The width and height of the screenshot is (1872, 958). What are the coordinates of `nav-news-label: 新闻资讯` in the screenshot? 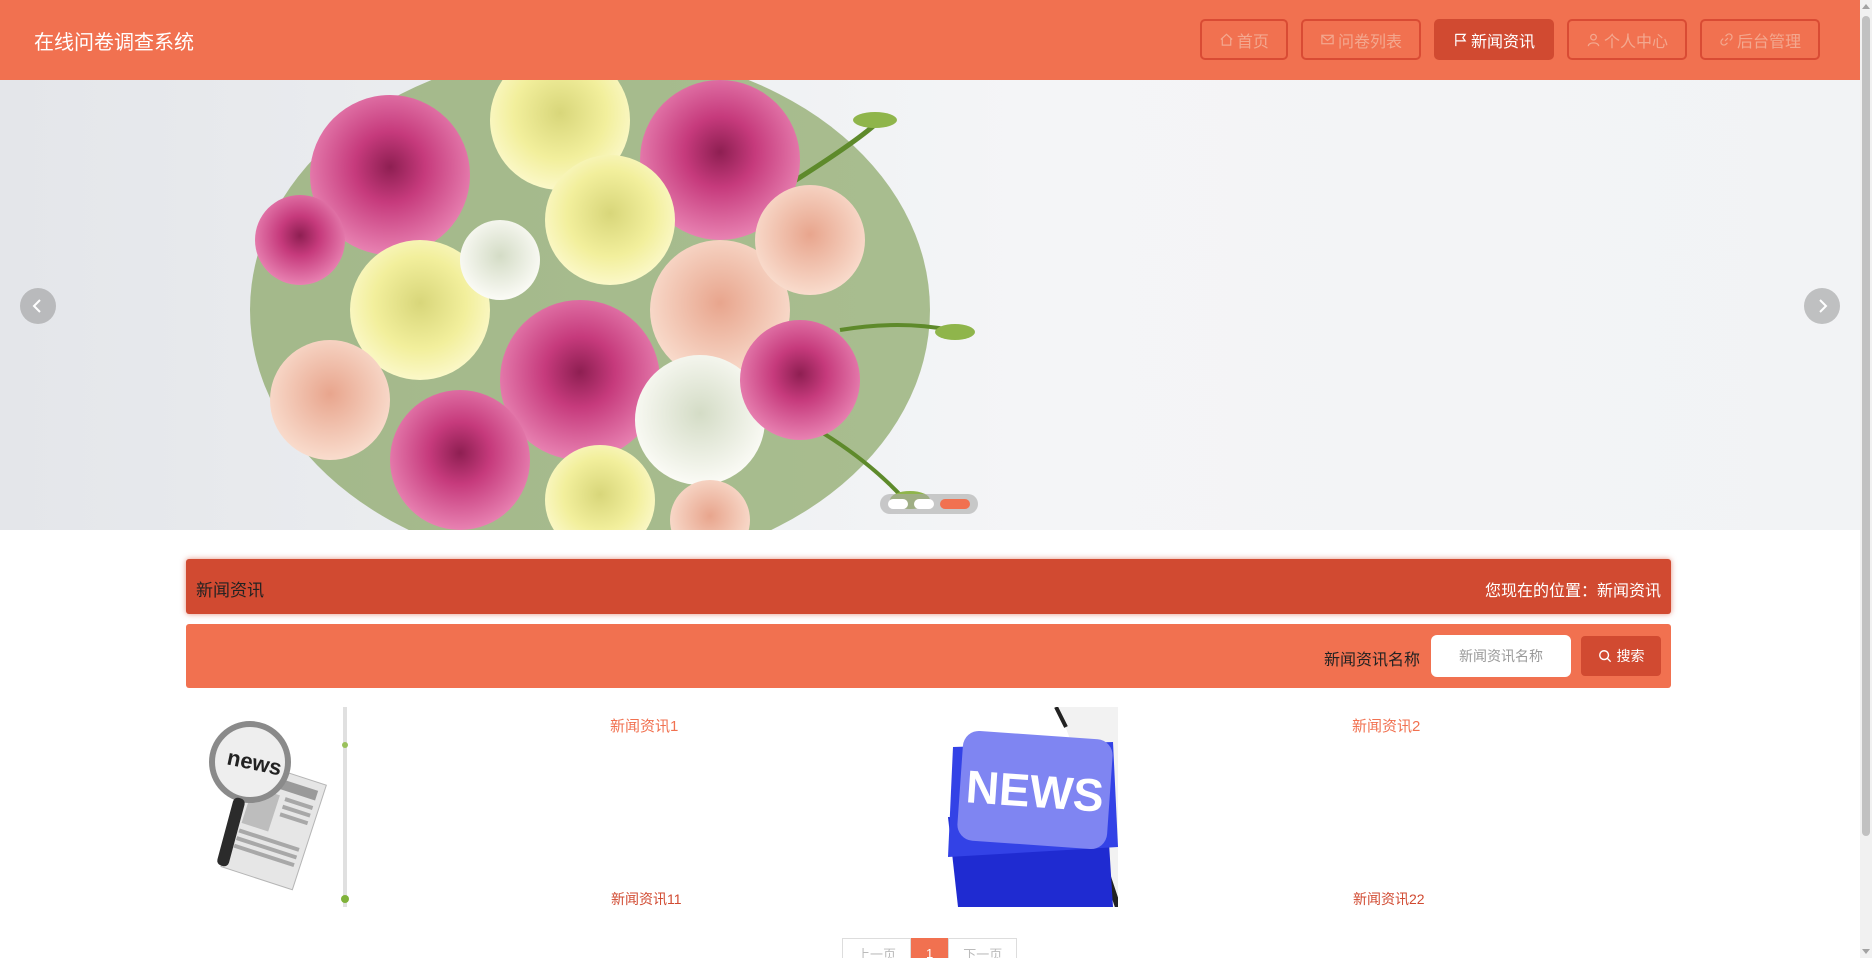 It's located at (1502, 42).